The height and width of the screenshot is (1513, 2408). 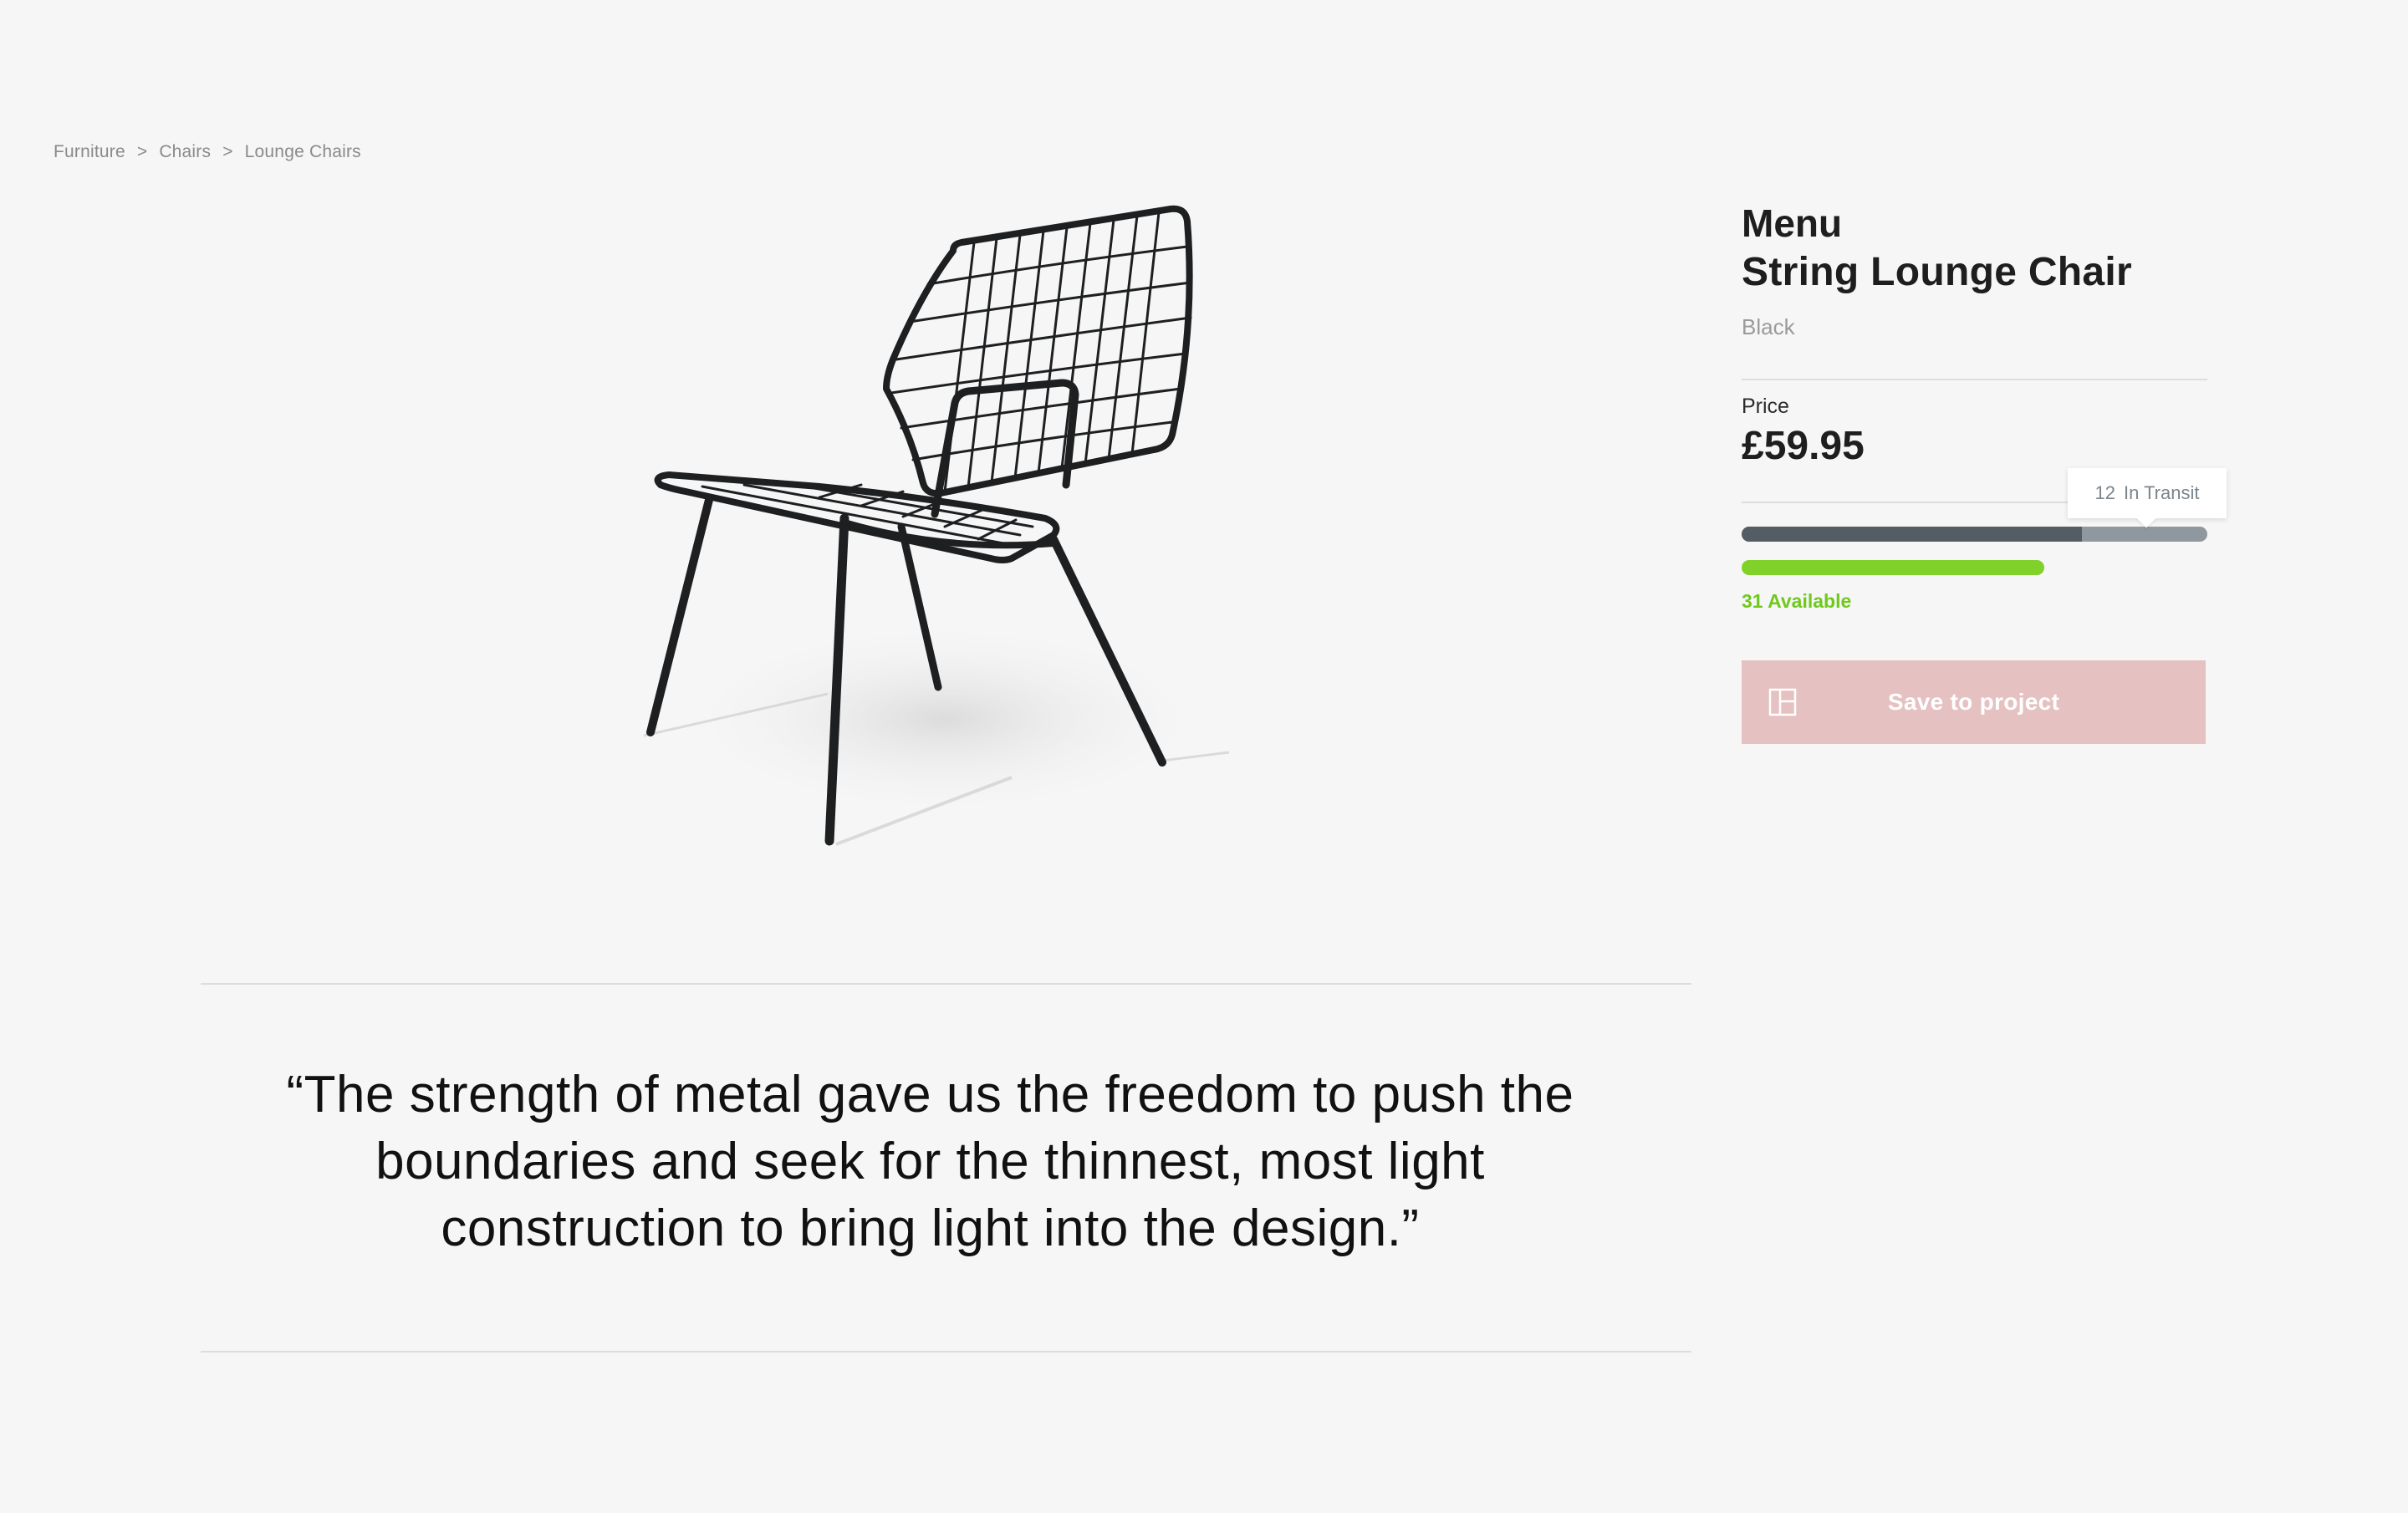 I want to click on product-image, so click(x=936, y=526).